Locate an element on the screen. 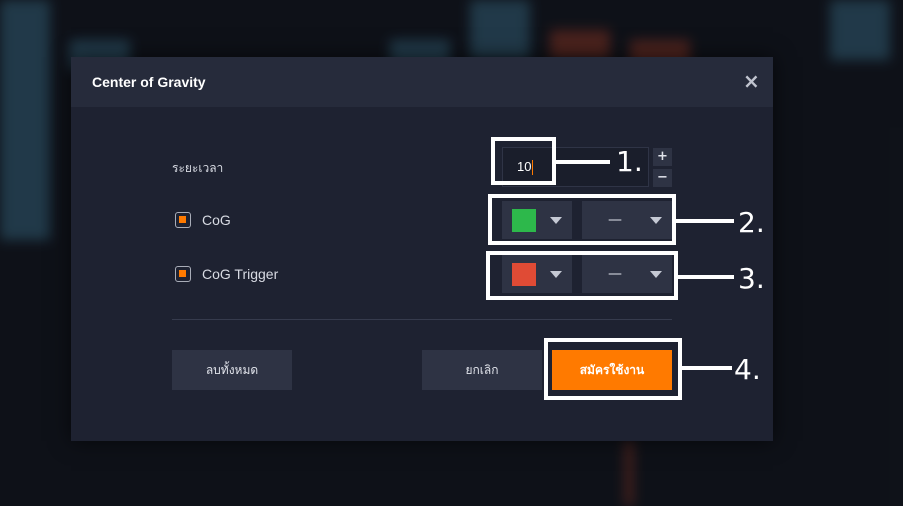  clear-all-button: ลบทั้งหมด is located at coordinates (232, 370).